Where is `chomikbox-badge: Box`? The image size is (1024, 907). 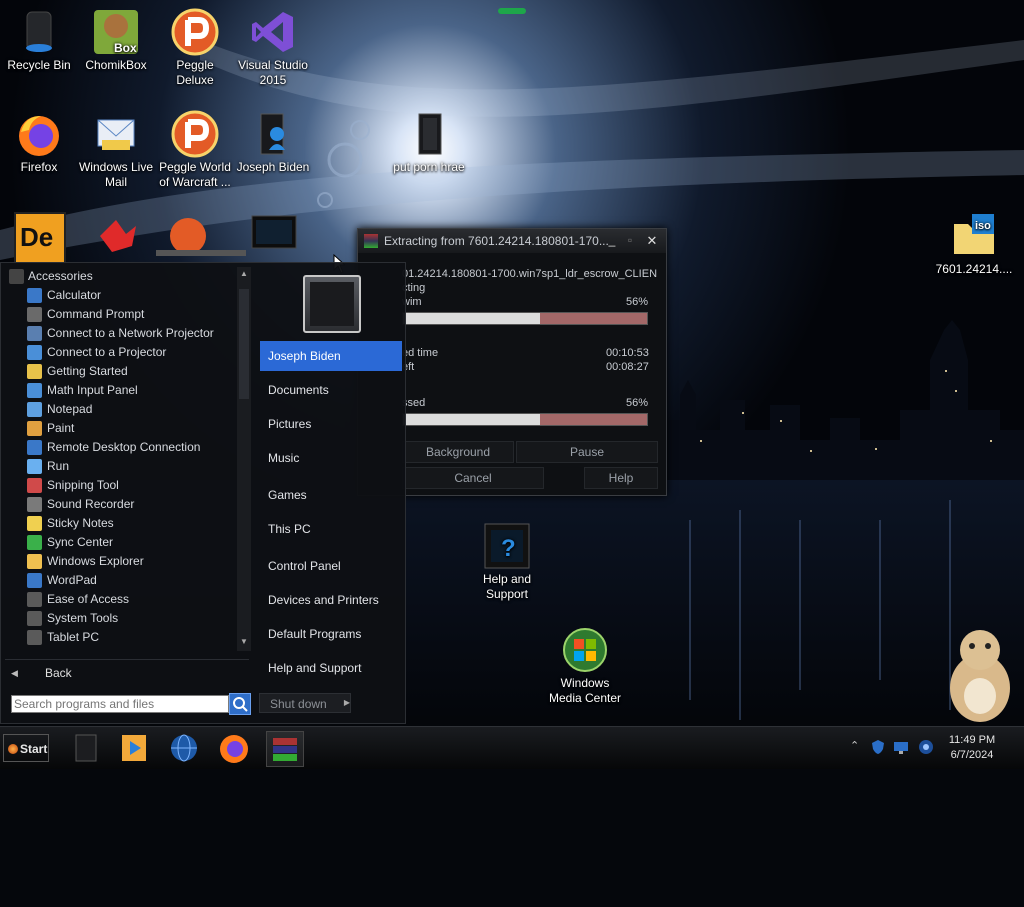
chomikbox-badge: Box is located at coordinates (125, 48).